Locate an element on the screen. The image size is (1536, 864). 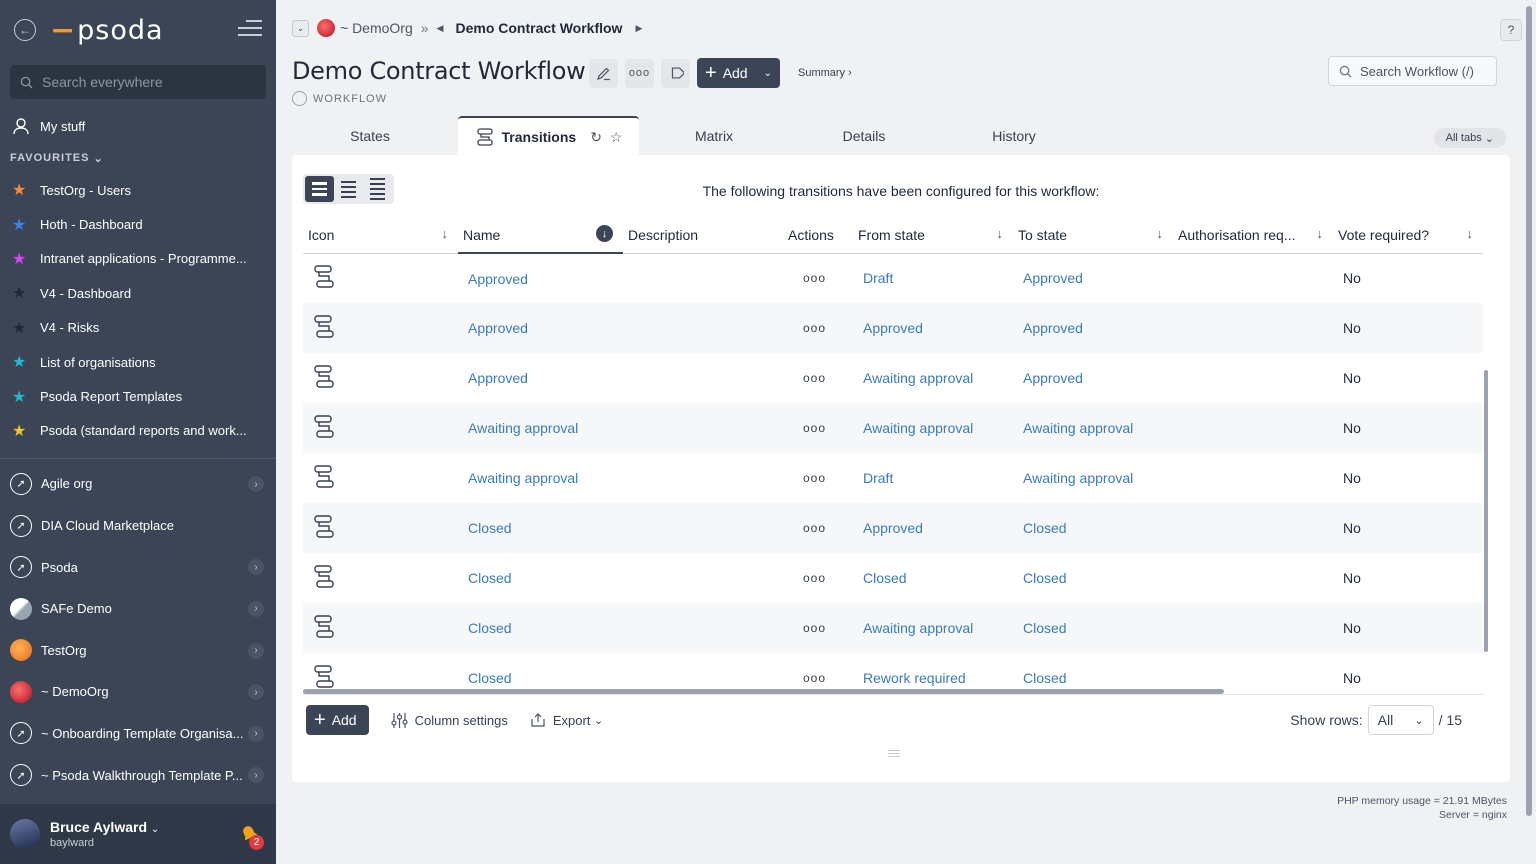
column-header-authorisation: Authorisation req... ↓ is located at coordinates (1253, 235).